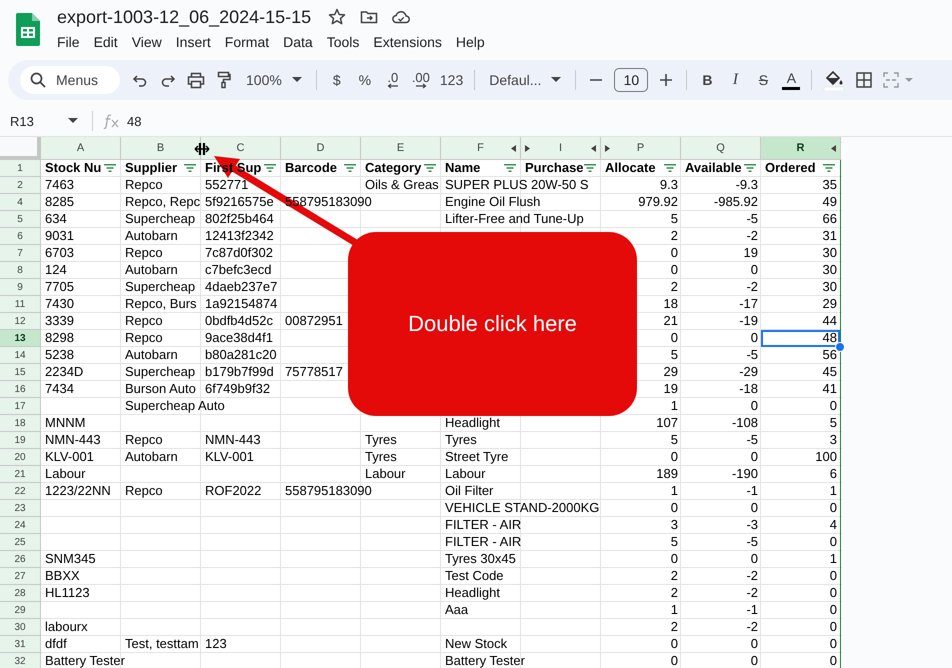  I want to click on borders-icon, so click(864, 80).